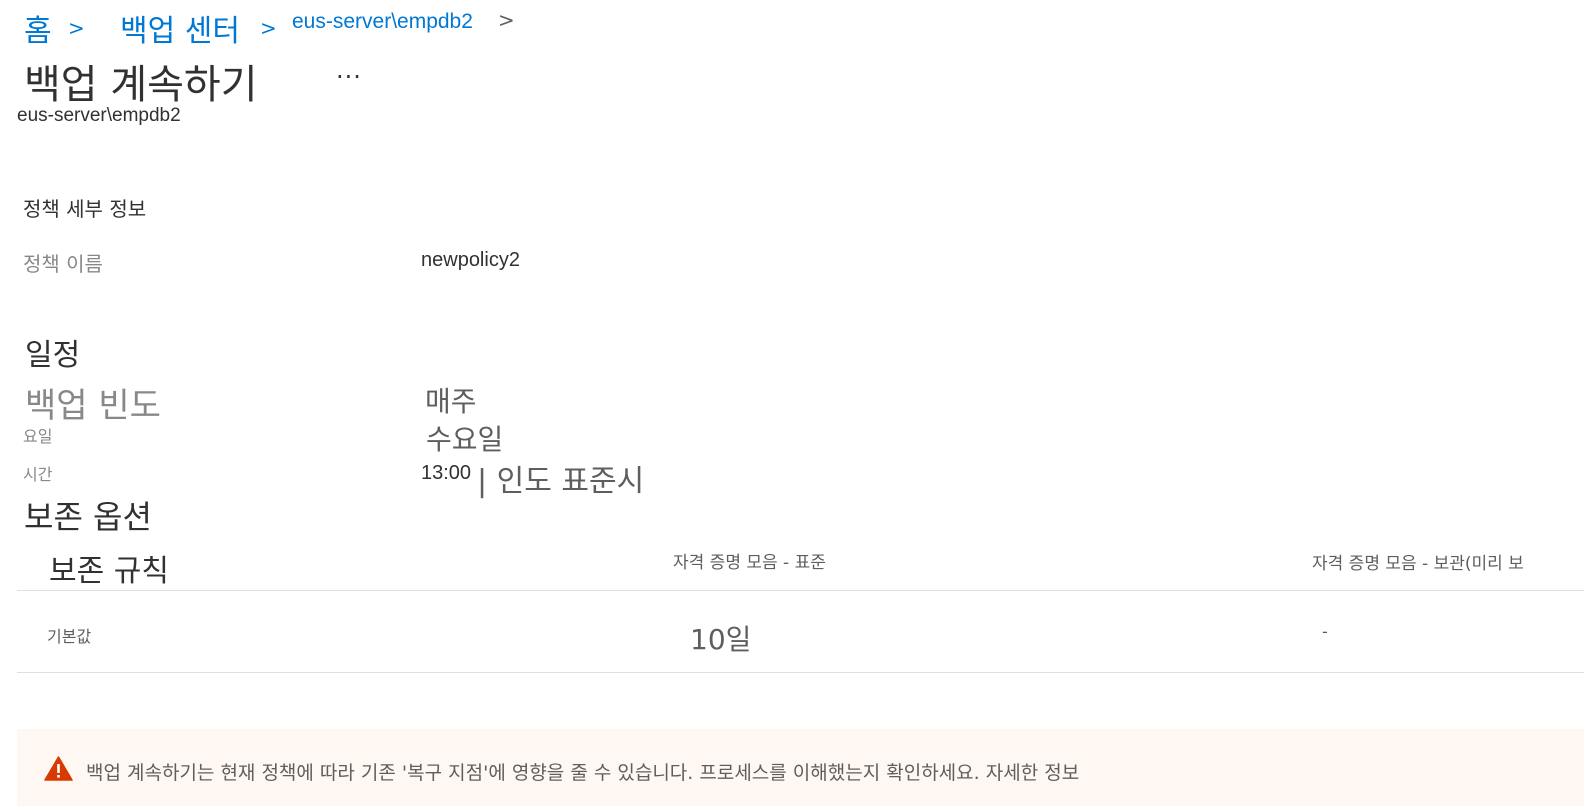 The image size is (1584, 806). I want to click on retention-options-heading: 보존 옵션, so click(88, 517).